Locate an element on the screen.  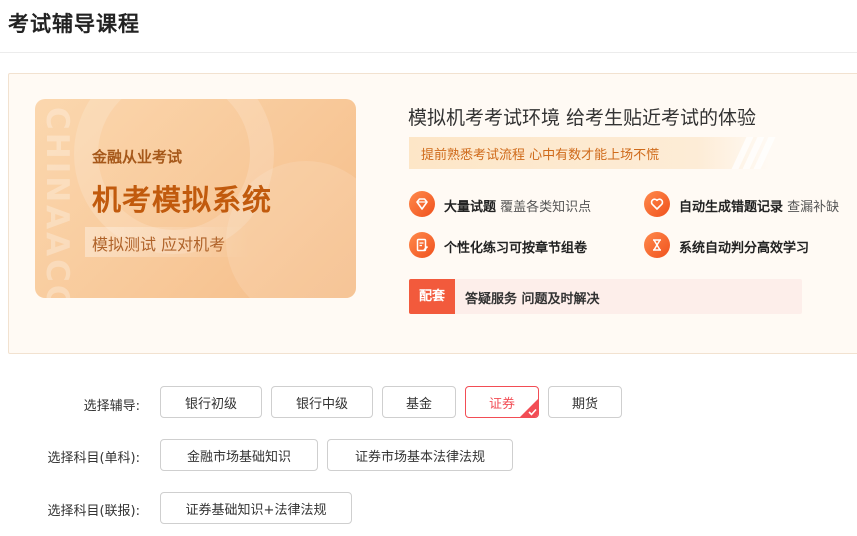
option-futures: 期货 is located at coordinates (585, 402).